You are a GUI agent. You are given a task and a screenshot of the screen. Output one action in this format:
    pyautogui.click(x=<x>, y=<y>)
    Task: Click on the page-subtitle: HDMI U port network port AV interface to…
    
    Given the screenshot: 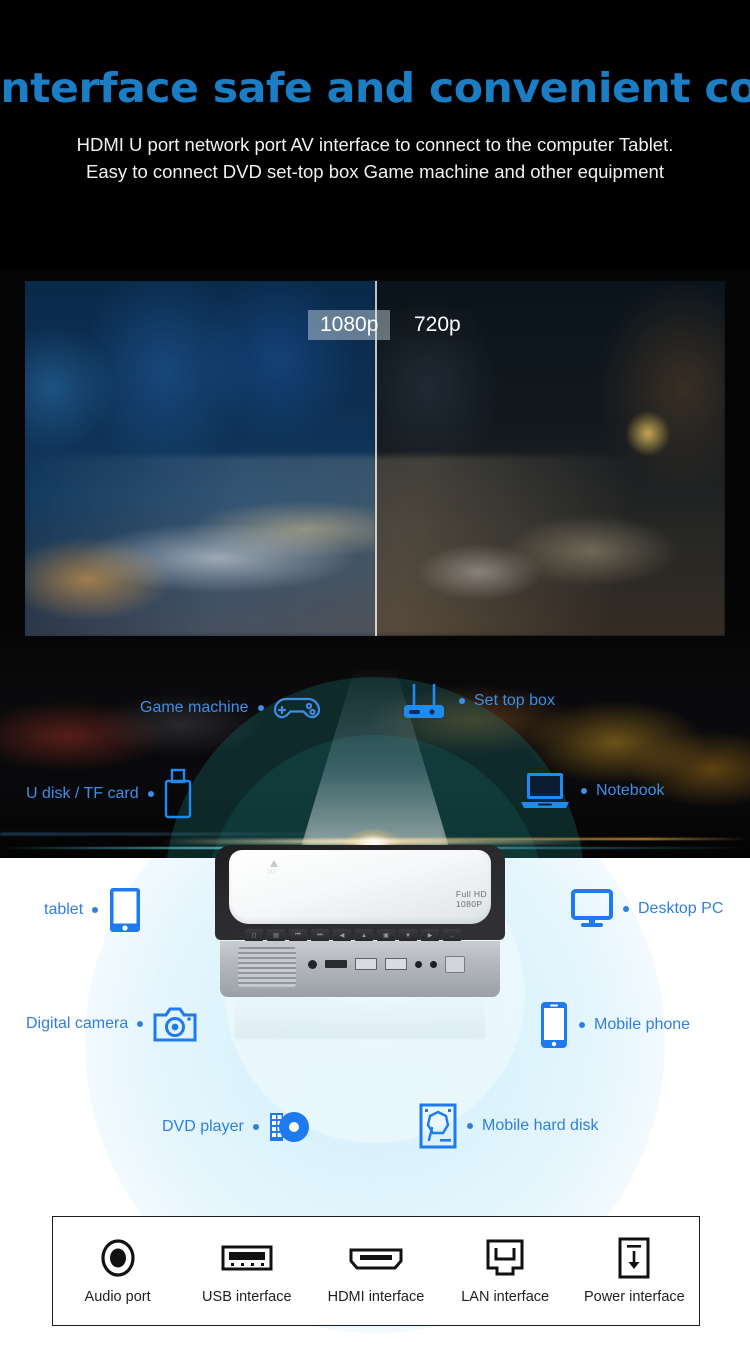 What is the action you would take?
    pyautogui.click(x=375, y=158)
    